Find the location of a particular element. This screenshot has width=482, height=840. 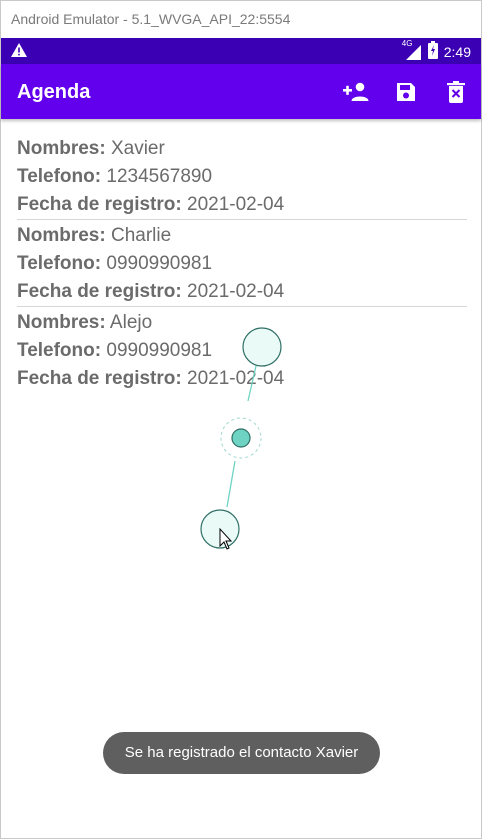

emulator-title: Android Emulator - 5.1_WVGA_API_22:5554 is located at coordinates (151, 19).